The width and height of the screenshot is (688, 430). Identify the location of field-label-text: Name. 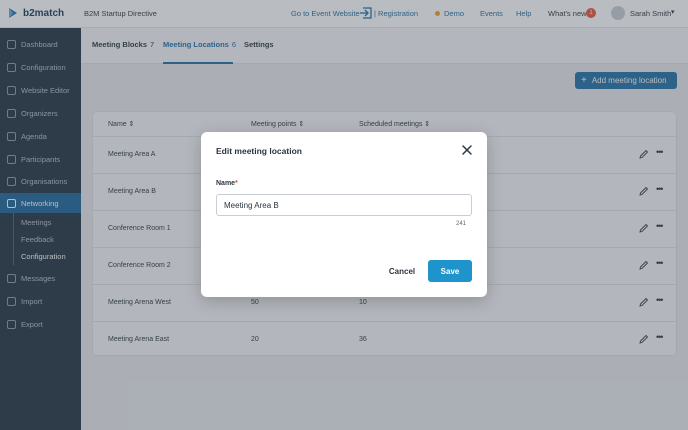
(226, 183).